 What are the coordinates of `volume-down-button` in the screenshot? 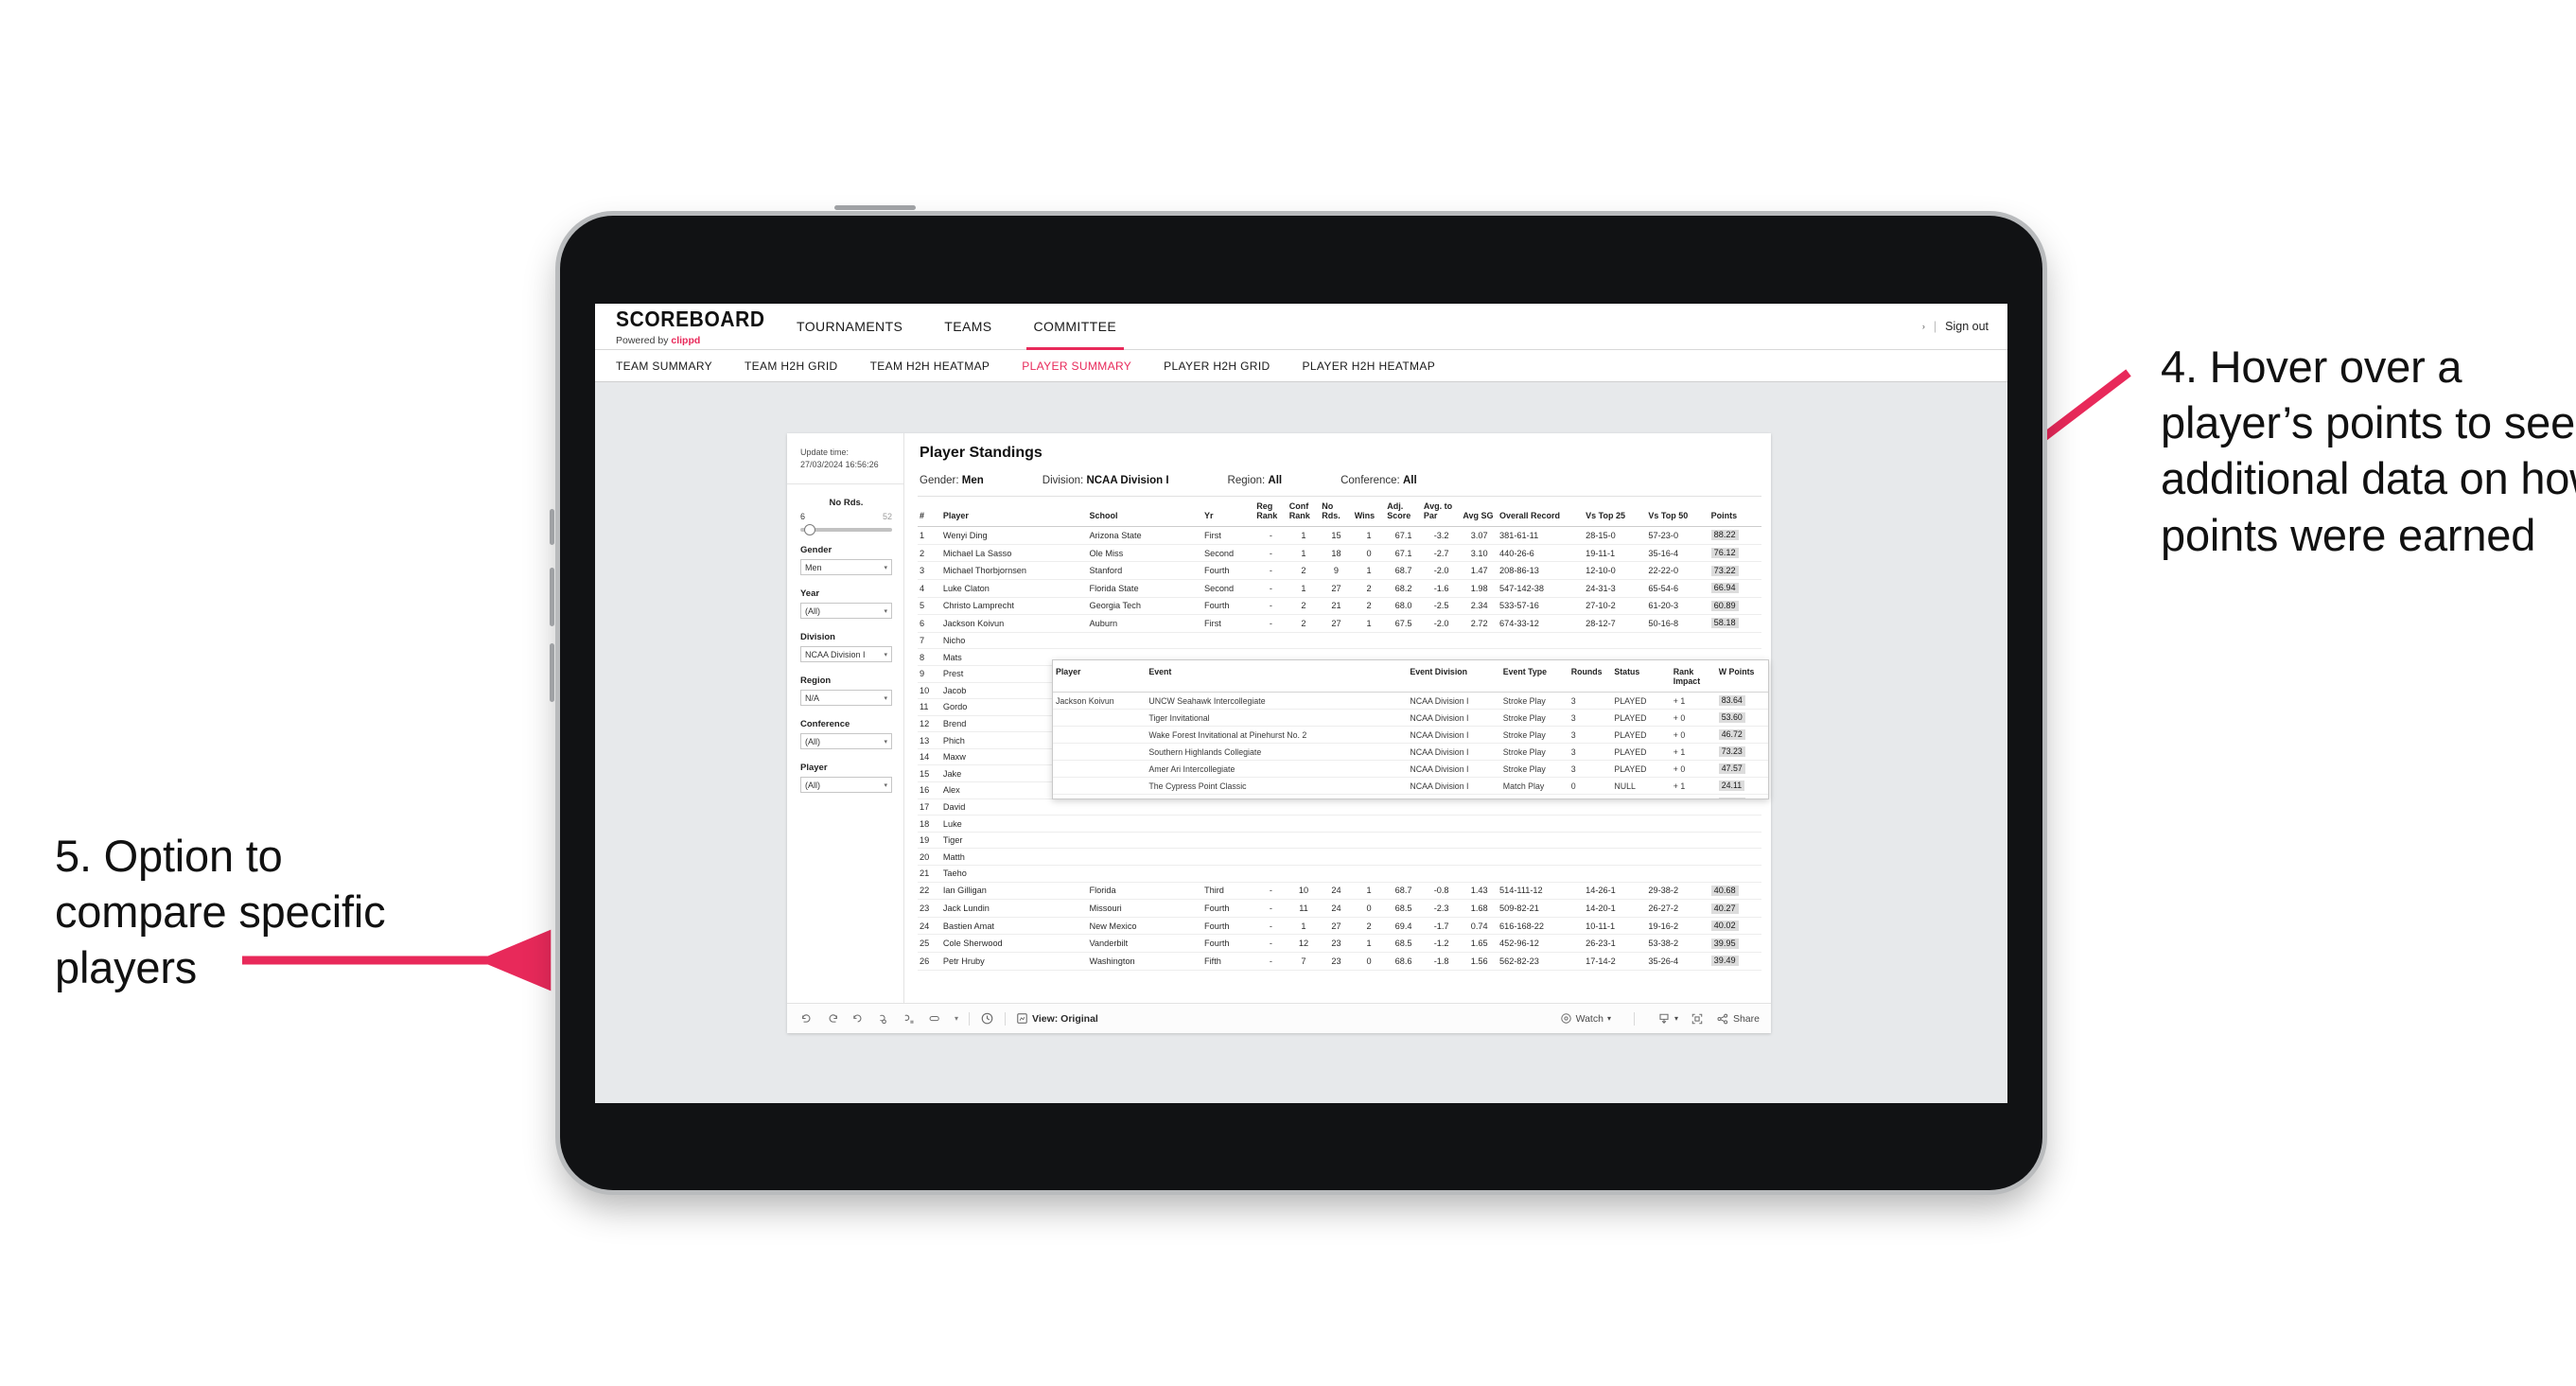 It's located at (552, 672).